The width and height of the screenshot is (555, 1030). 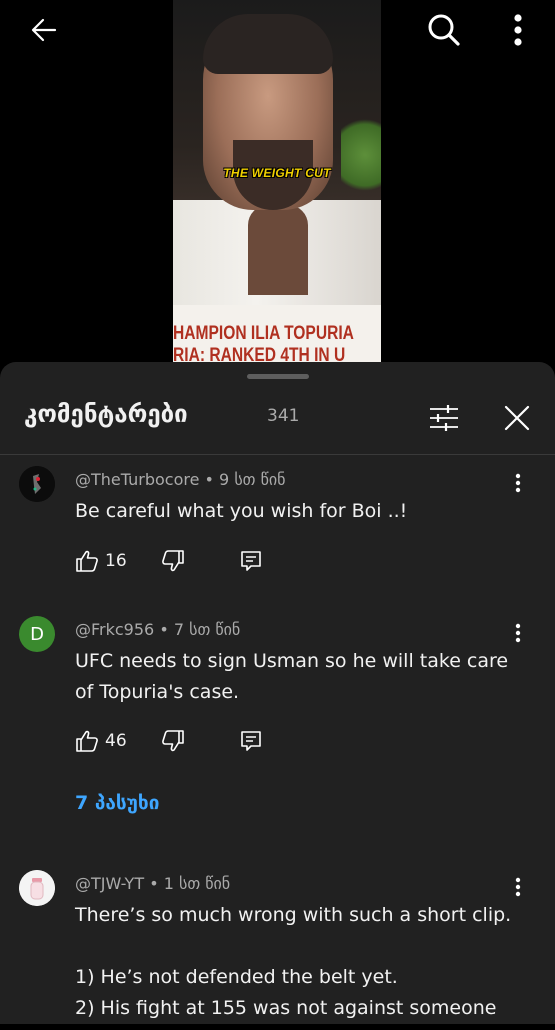 What do you see at coordinates (277, 454) in the screenshot?
I see `header-divider` at bounding box center [277, 454].